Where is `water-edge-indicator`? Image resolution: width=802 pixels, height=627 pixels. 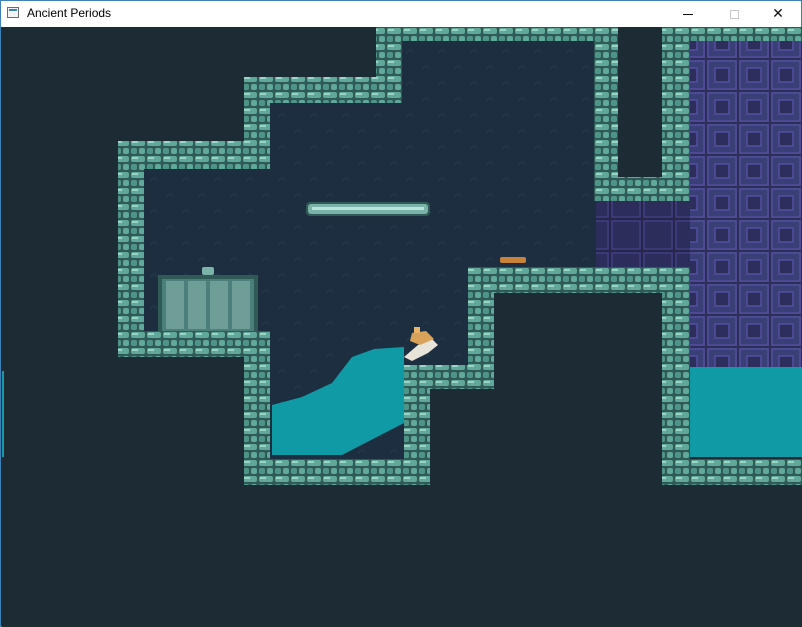 water-edge-indicator is located at coordinates (3, 414).